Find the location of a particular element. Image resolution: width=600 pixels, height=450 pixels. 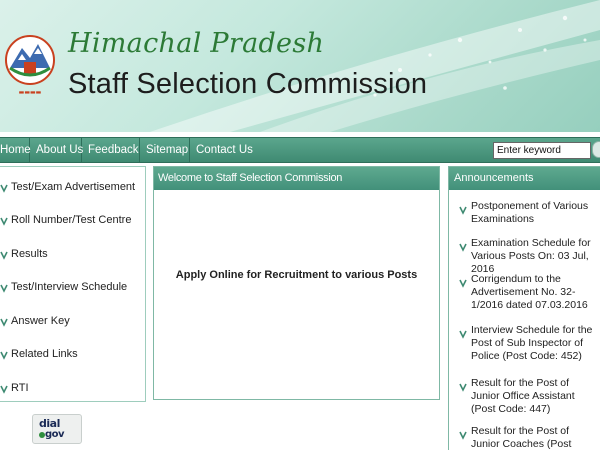

site-title-state: Himachal Pradesh is located at coordinates (196, 43).